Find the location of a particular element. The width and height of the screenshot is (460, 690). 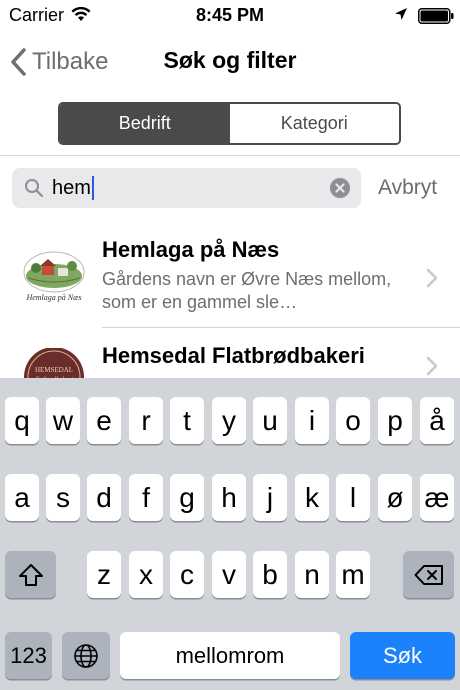

search-field: hem is located at coordinates (186, 188).